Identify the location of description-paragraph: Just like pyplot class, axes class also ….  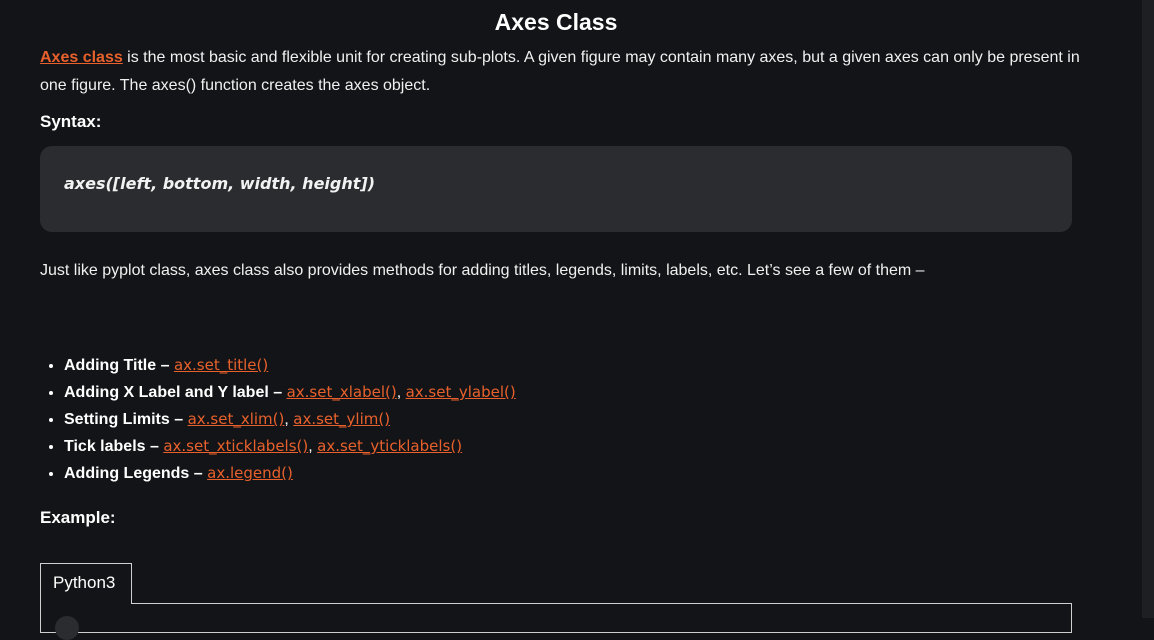
(482, 270).